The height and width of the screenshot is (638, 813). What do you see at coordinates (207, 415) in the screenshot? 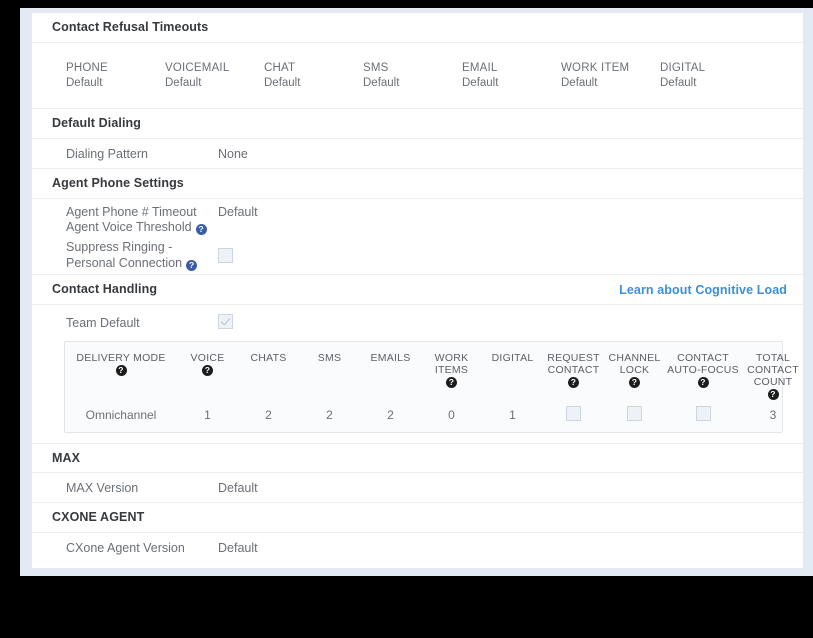
I see `cell-voice: 1` at bounding box center [207, 415].